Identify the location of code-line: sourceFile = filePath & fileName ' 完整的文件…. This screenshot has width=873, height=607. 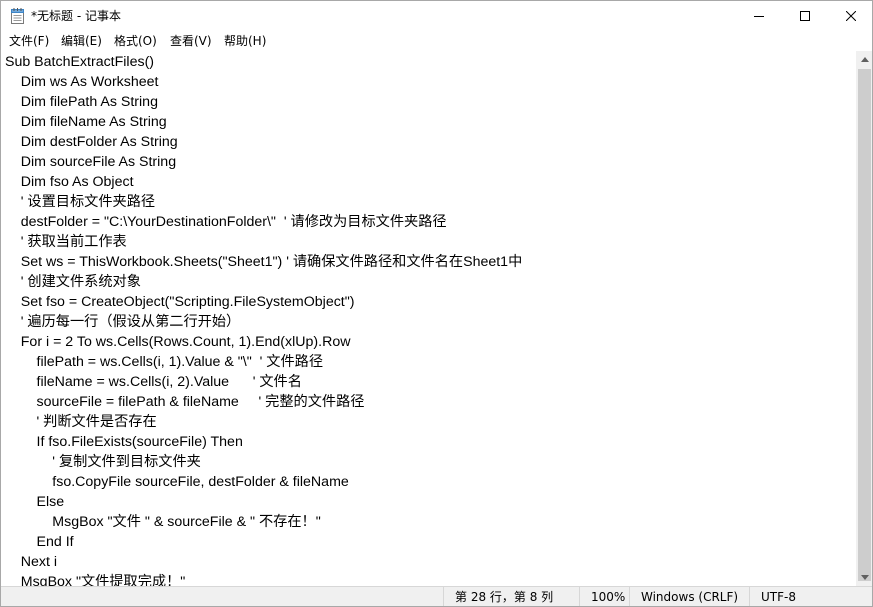
(185, 402).